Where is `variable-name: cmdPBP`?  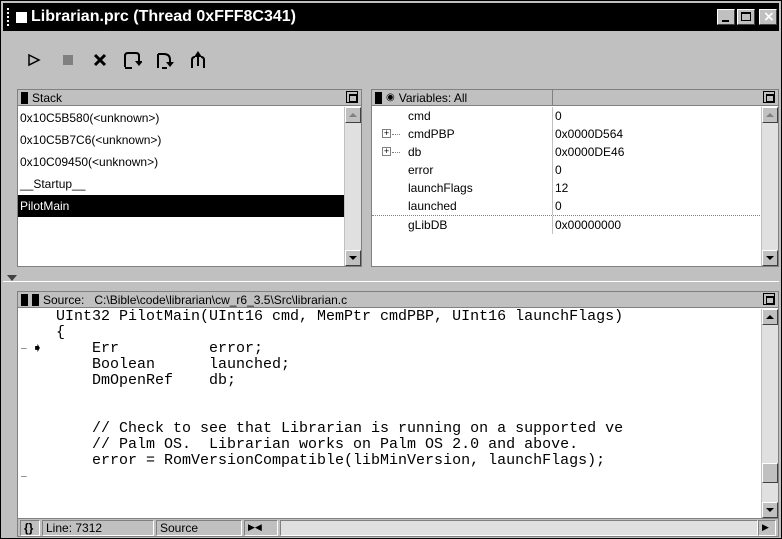
variable-name: cmdPBP is located at coordinates (431, 134).